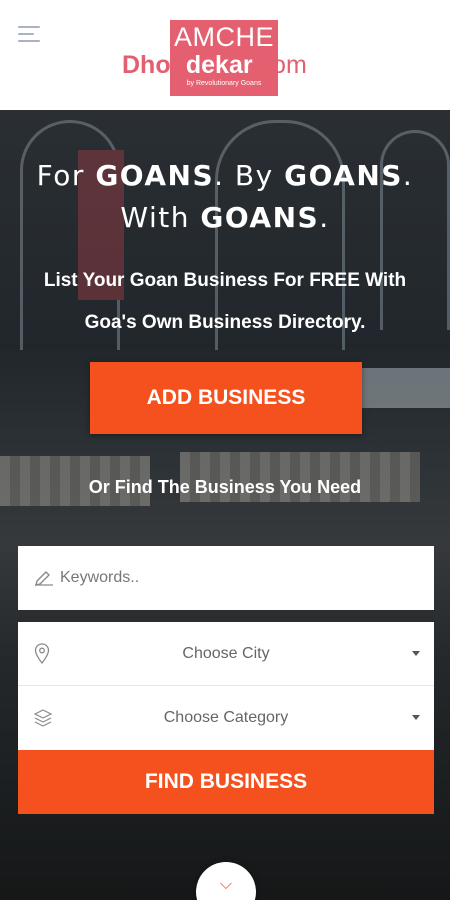 The image size is (450, 900). Describe the element at coordinates (226, 782) in the screenshot. I see `find-business-button: FIND BUSINESS` at that location.